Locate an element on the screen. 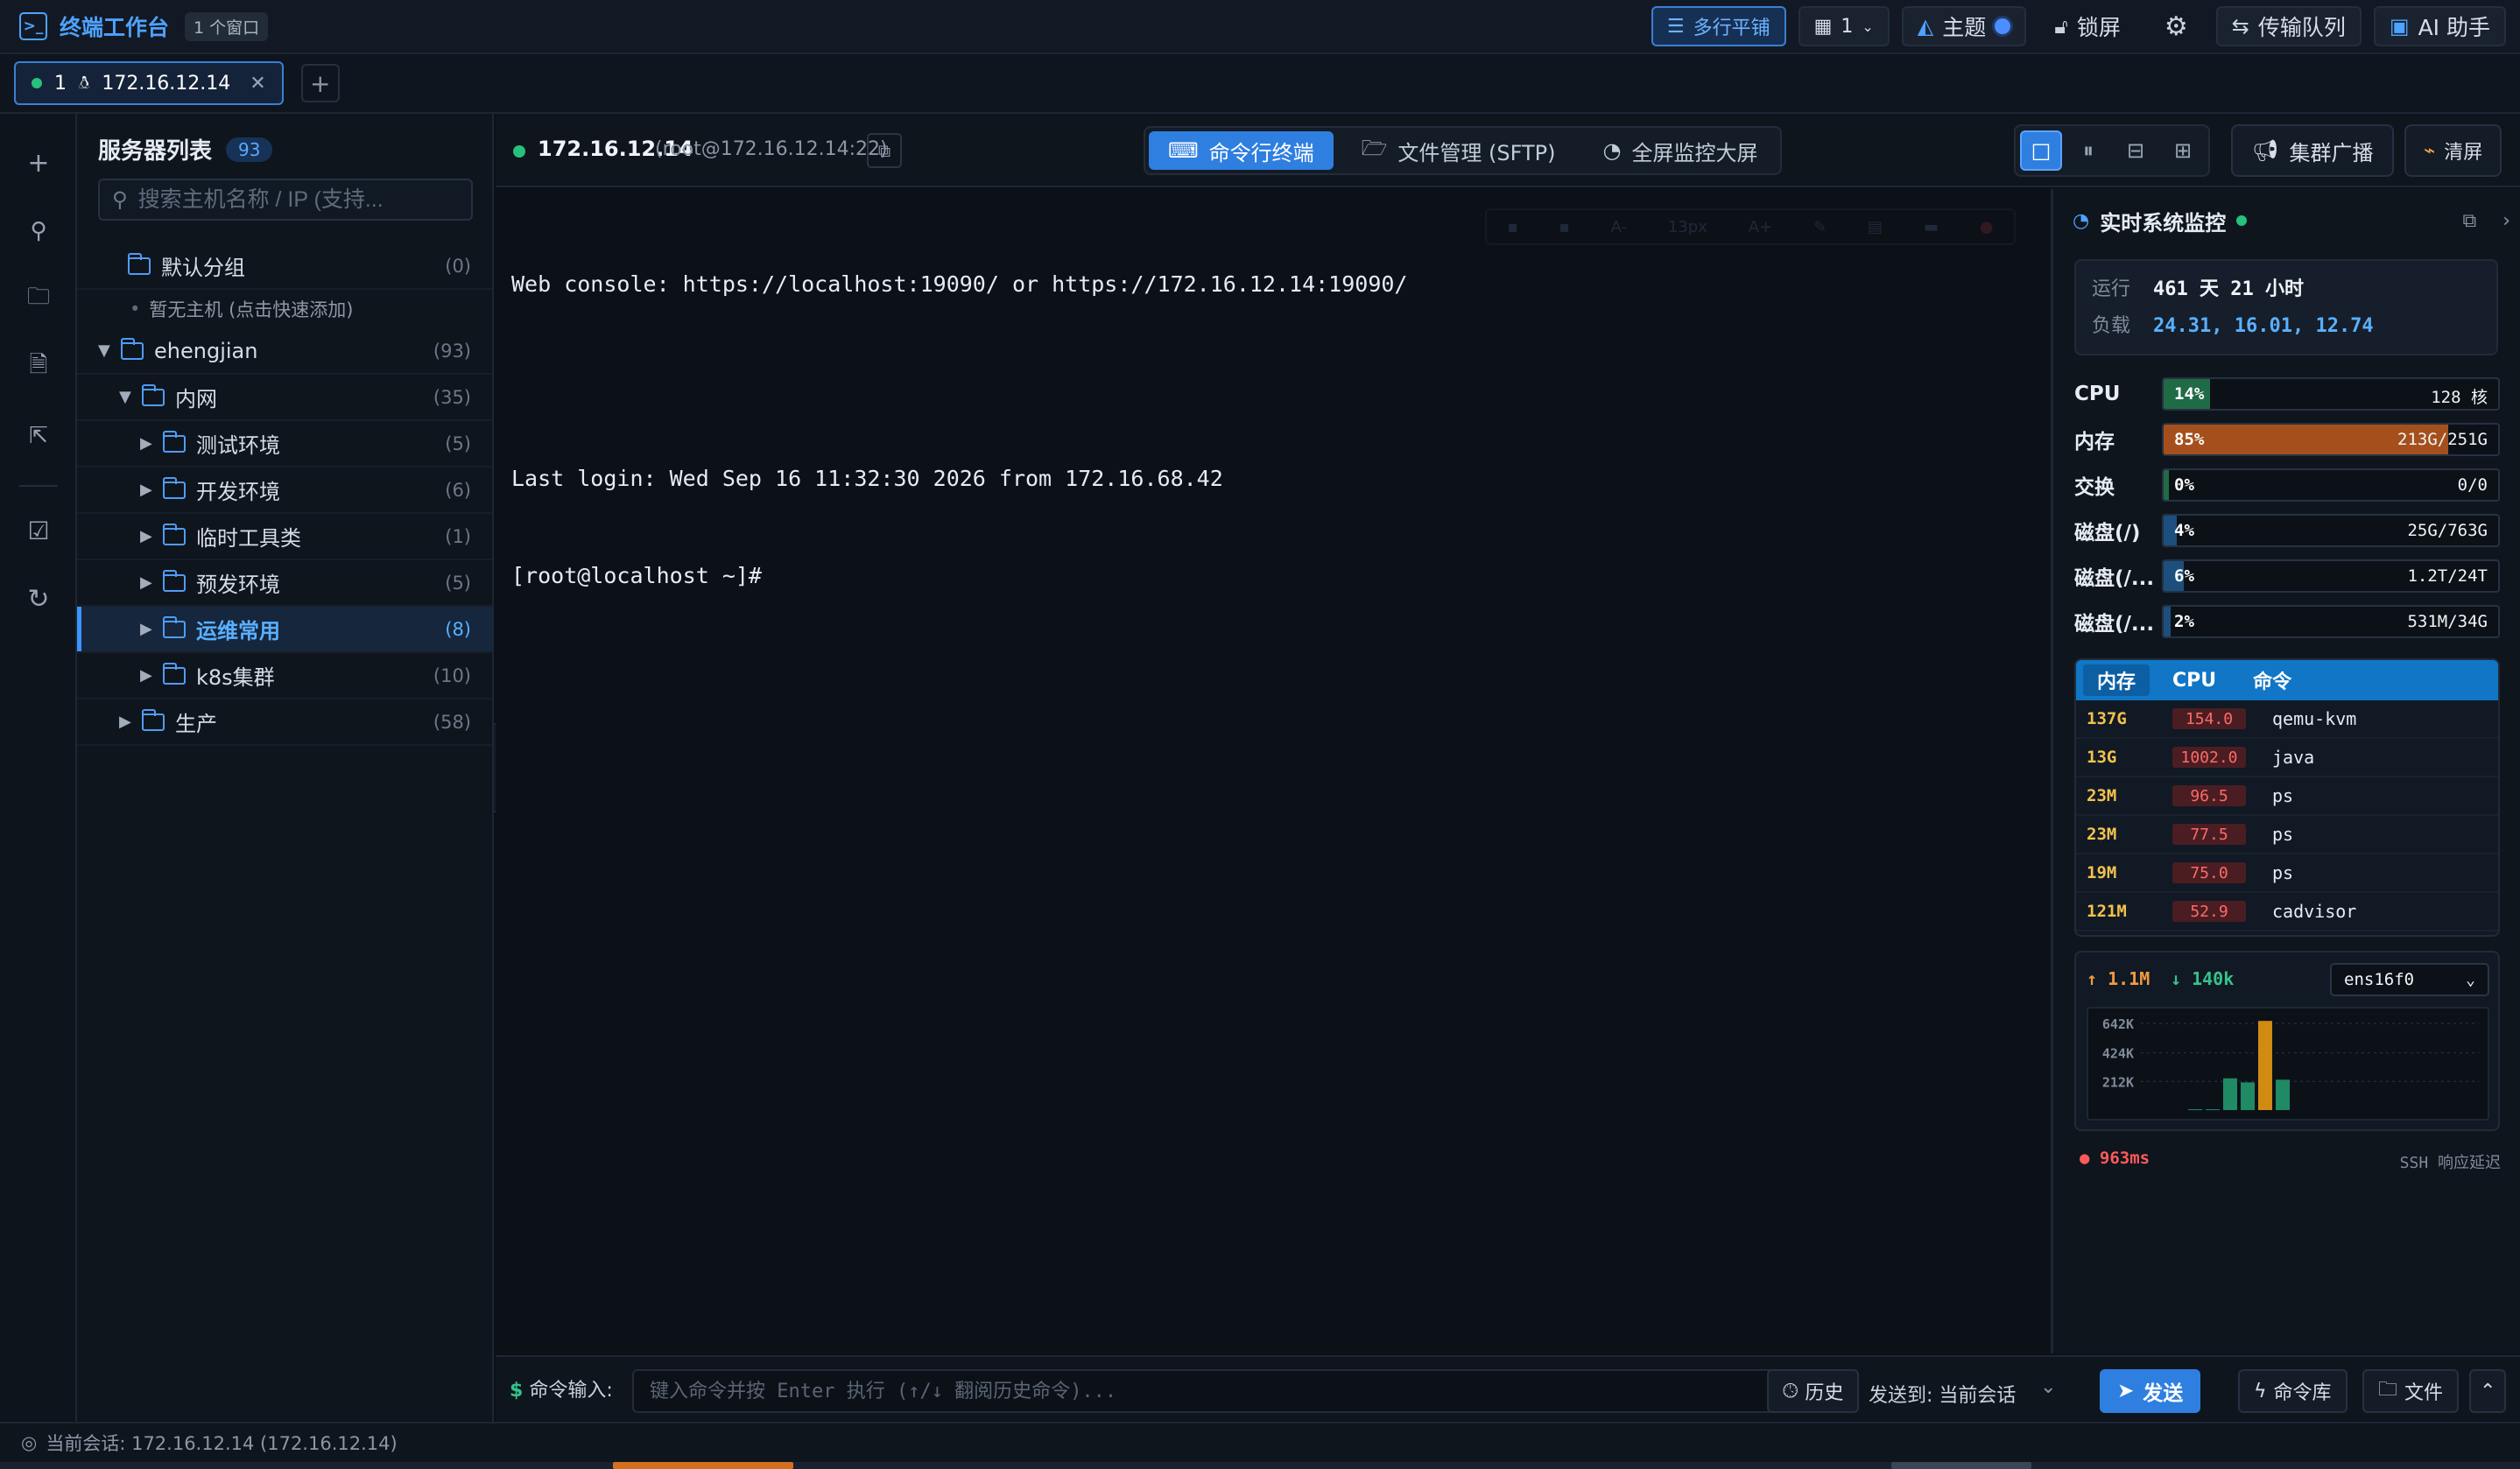 The image size is (2520, 1469). font-increase-button: A+ is located at coordinates (1760, 227).